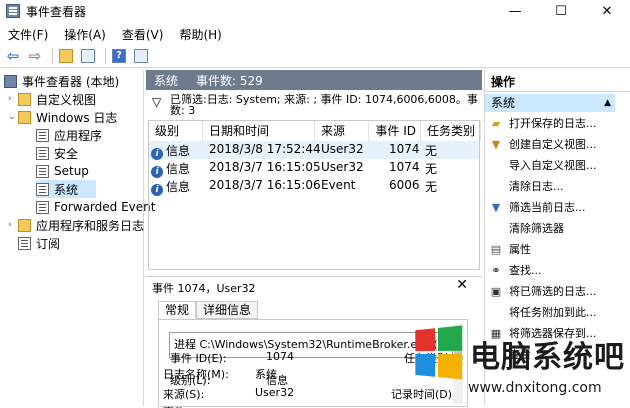 Image resolution: width=630 pixels, height=408 pixels. What do you see at coordinates (88, 56) in the screenshot?
I see `show-hide-tree-icon` at bounding box center [88, 56].